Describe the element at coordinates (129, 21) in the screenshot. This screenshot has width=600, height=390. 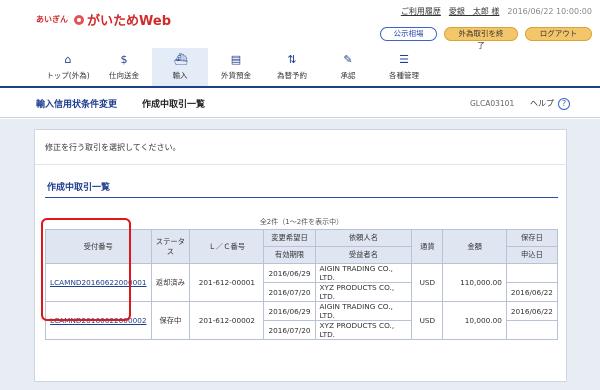
I see `logo-main-text: がいためWeb` at that location.